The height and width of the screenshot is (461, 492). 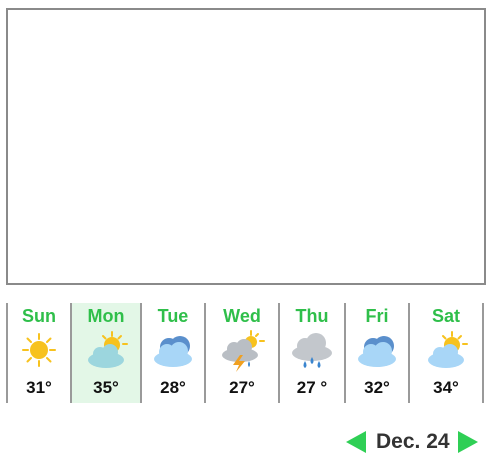 I want to click on day-name: Sun, so click(x=39, y=316).